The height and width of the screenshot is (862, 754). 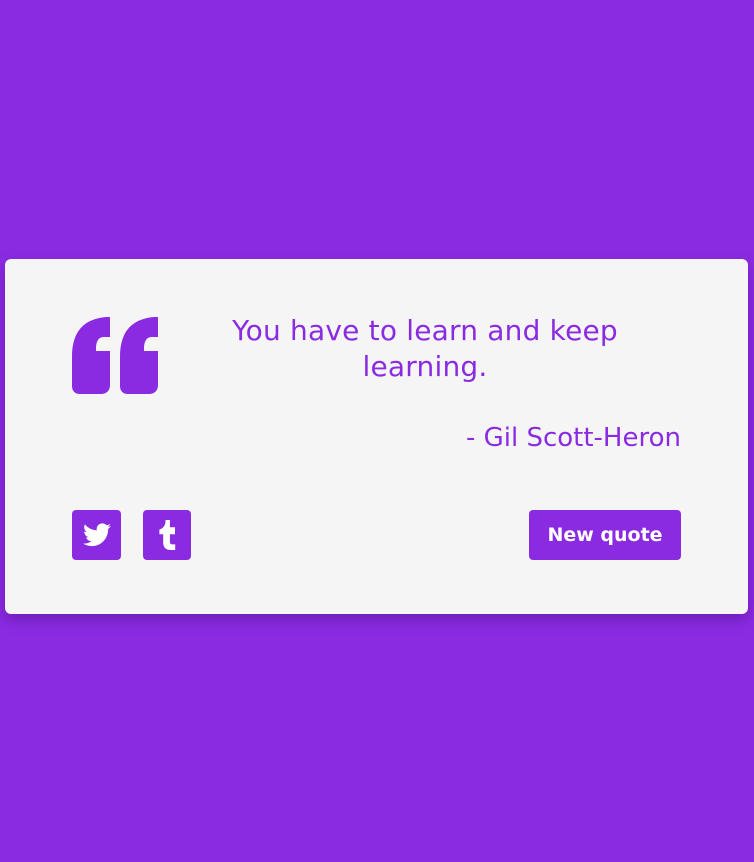 I want to click on twitter-icon, so click(x=96, y=535).